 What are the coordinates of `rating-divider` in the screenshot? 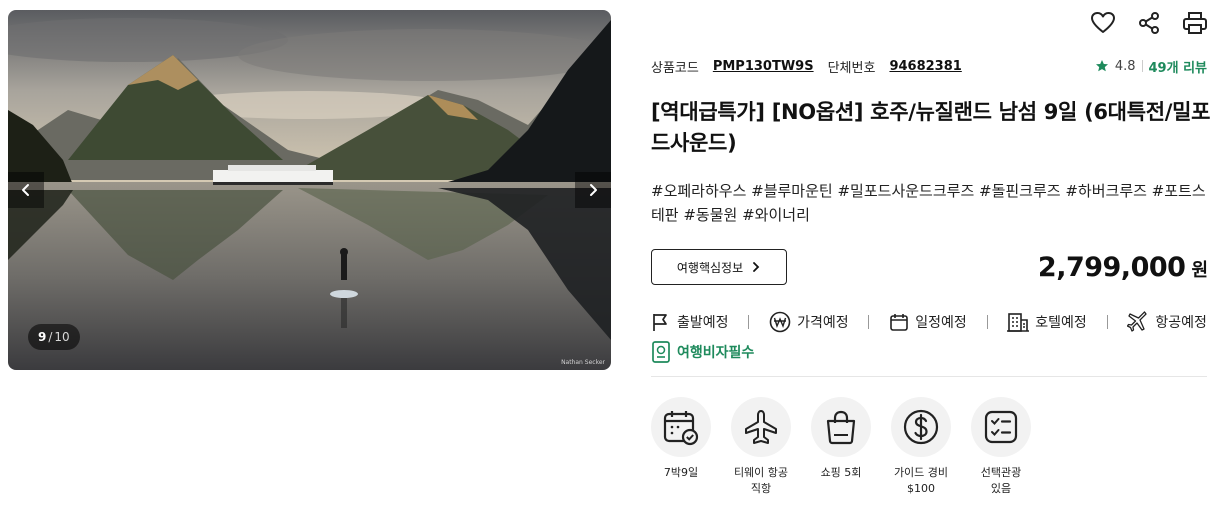 It's located at (1142, 66).